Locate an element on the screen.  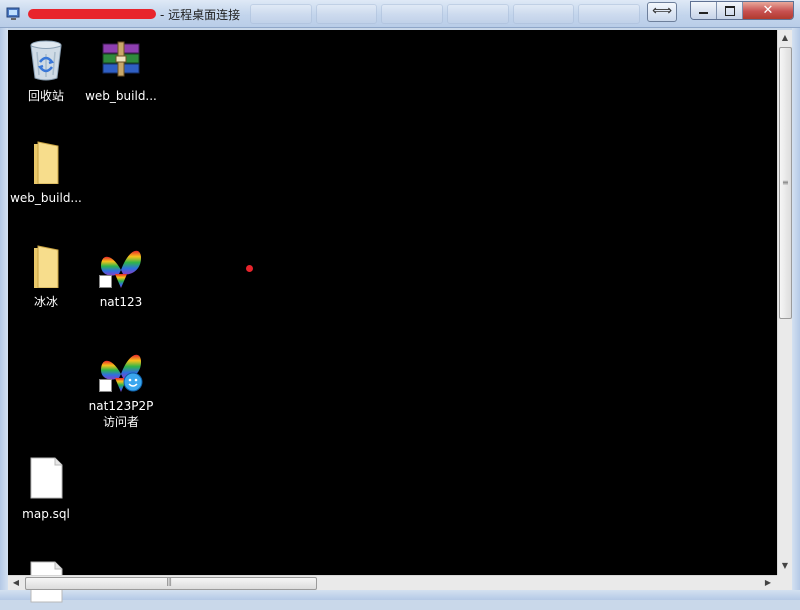
desktop-icon-label: 回收站 is located at coordinates (45, 96).